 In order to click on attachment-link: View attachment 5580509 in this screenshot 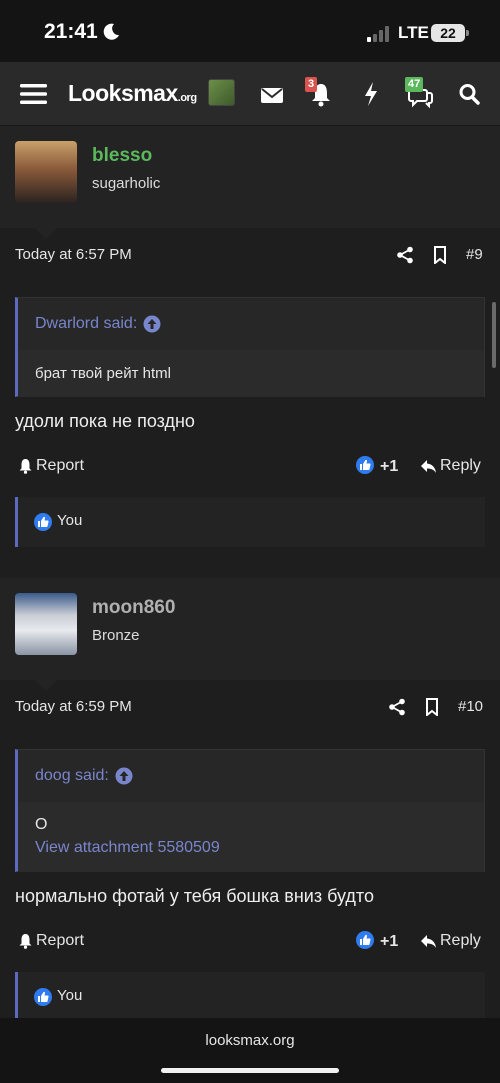, I will do `click(127, 848)`.